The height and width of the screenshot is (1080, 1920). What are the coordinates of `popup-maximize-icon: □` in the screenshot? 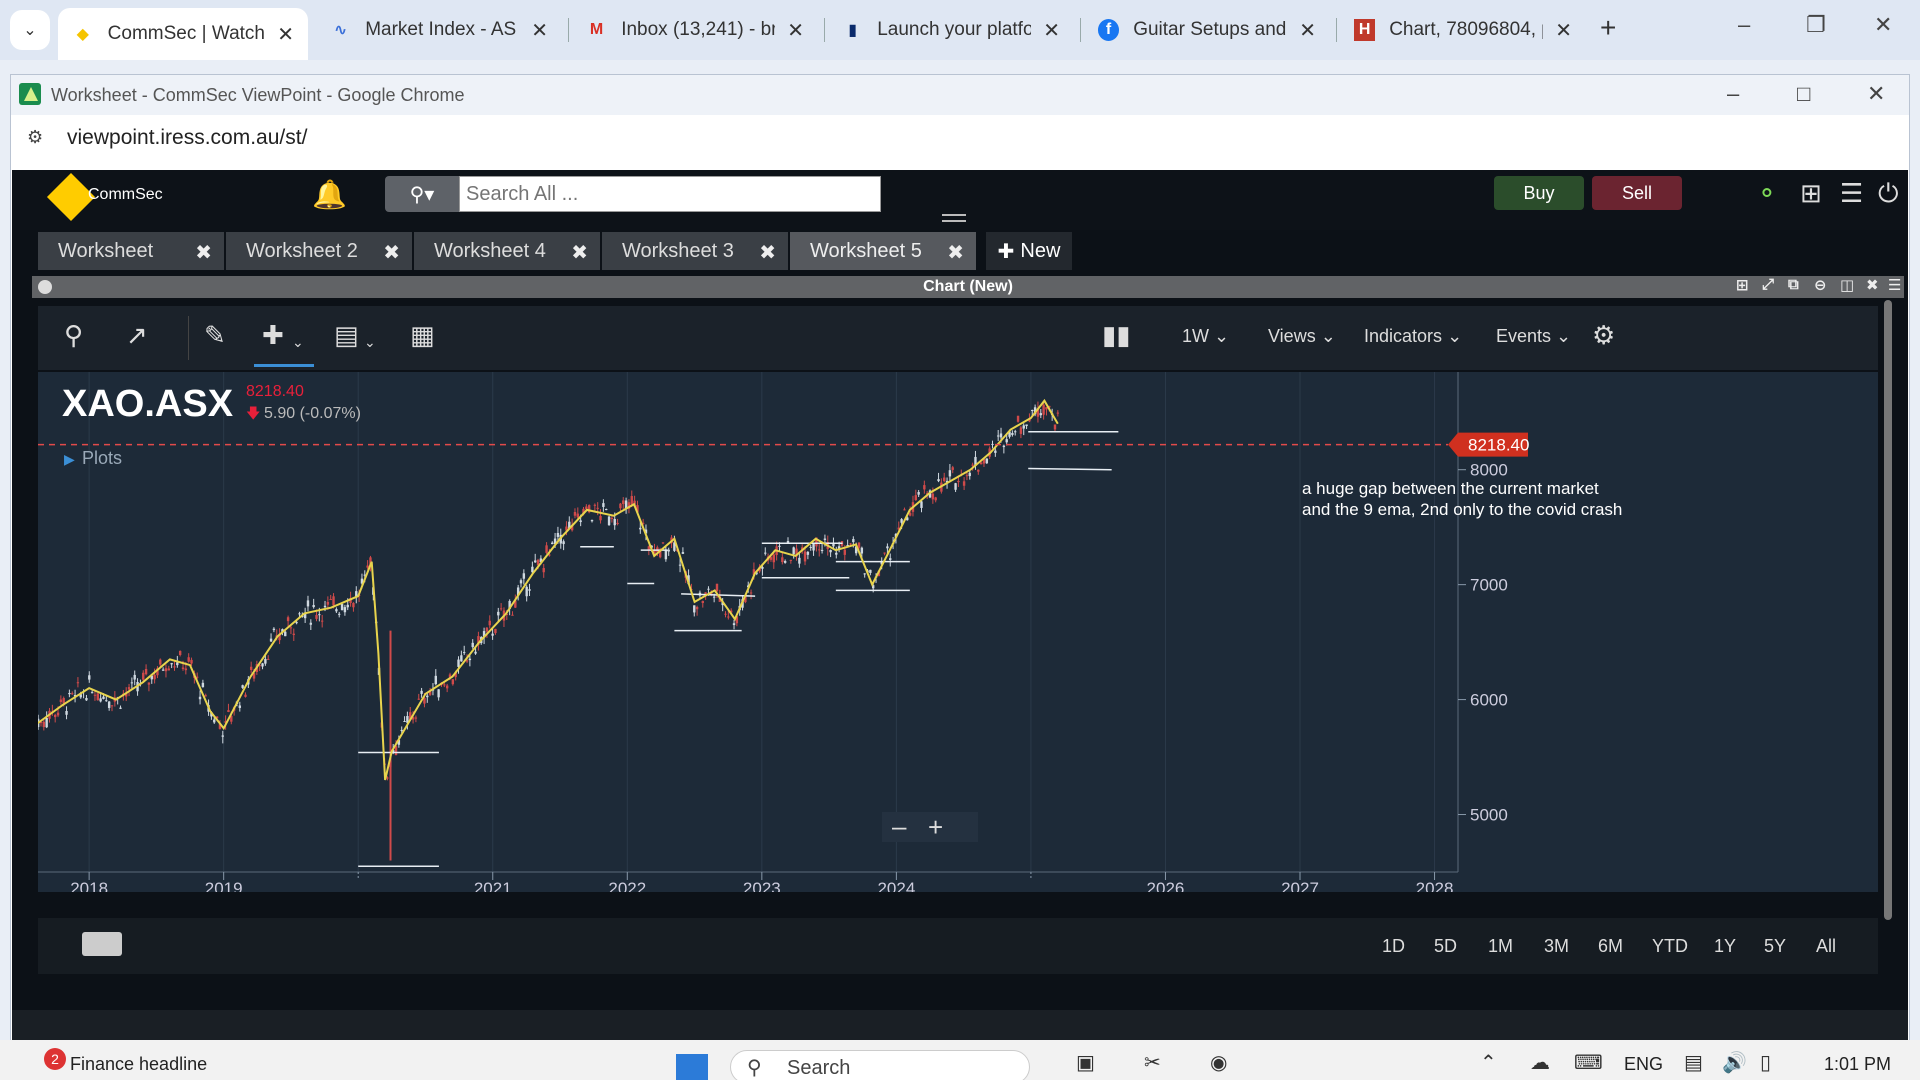 It's located at (1803, 94).